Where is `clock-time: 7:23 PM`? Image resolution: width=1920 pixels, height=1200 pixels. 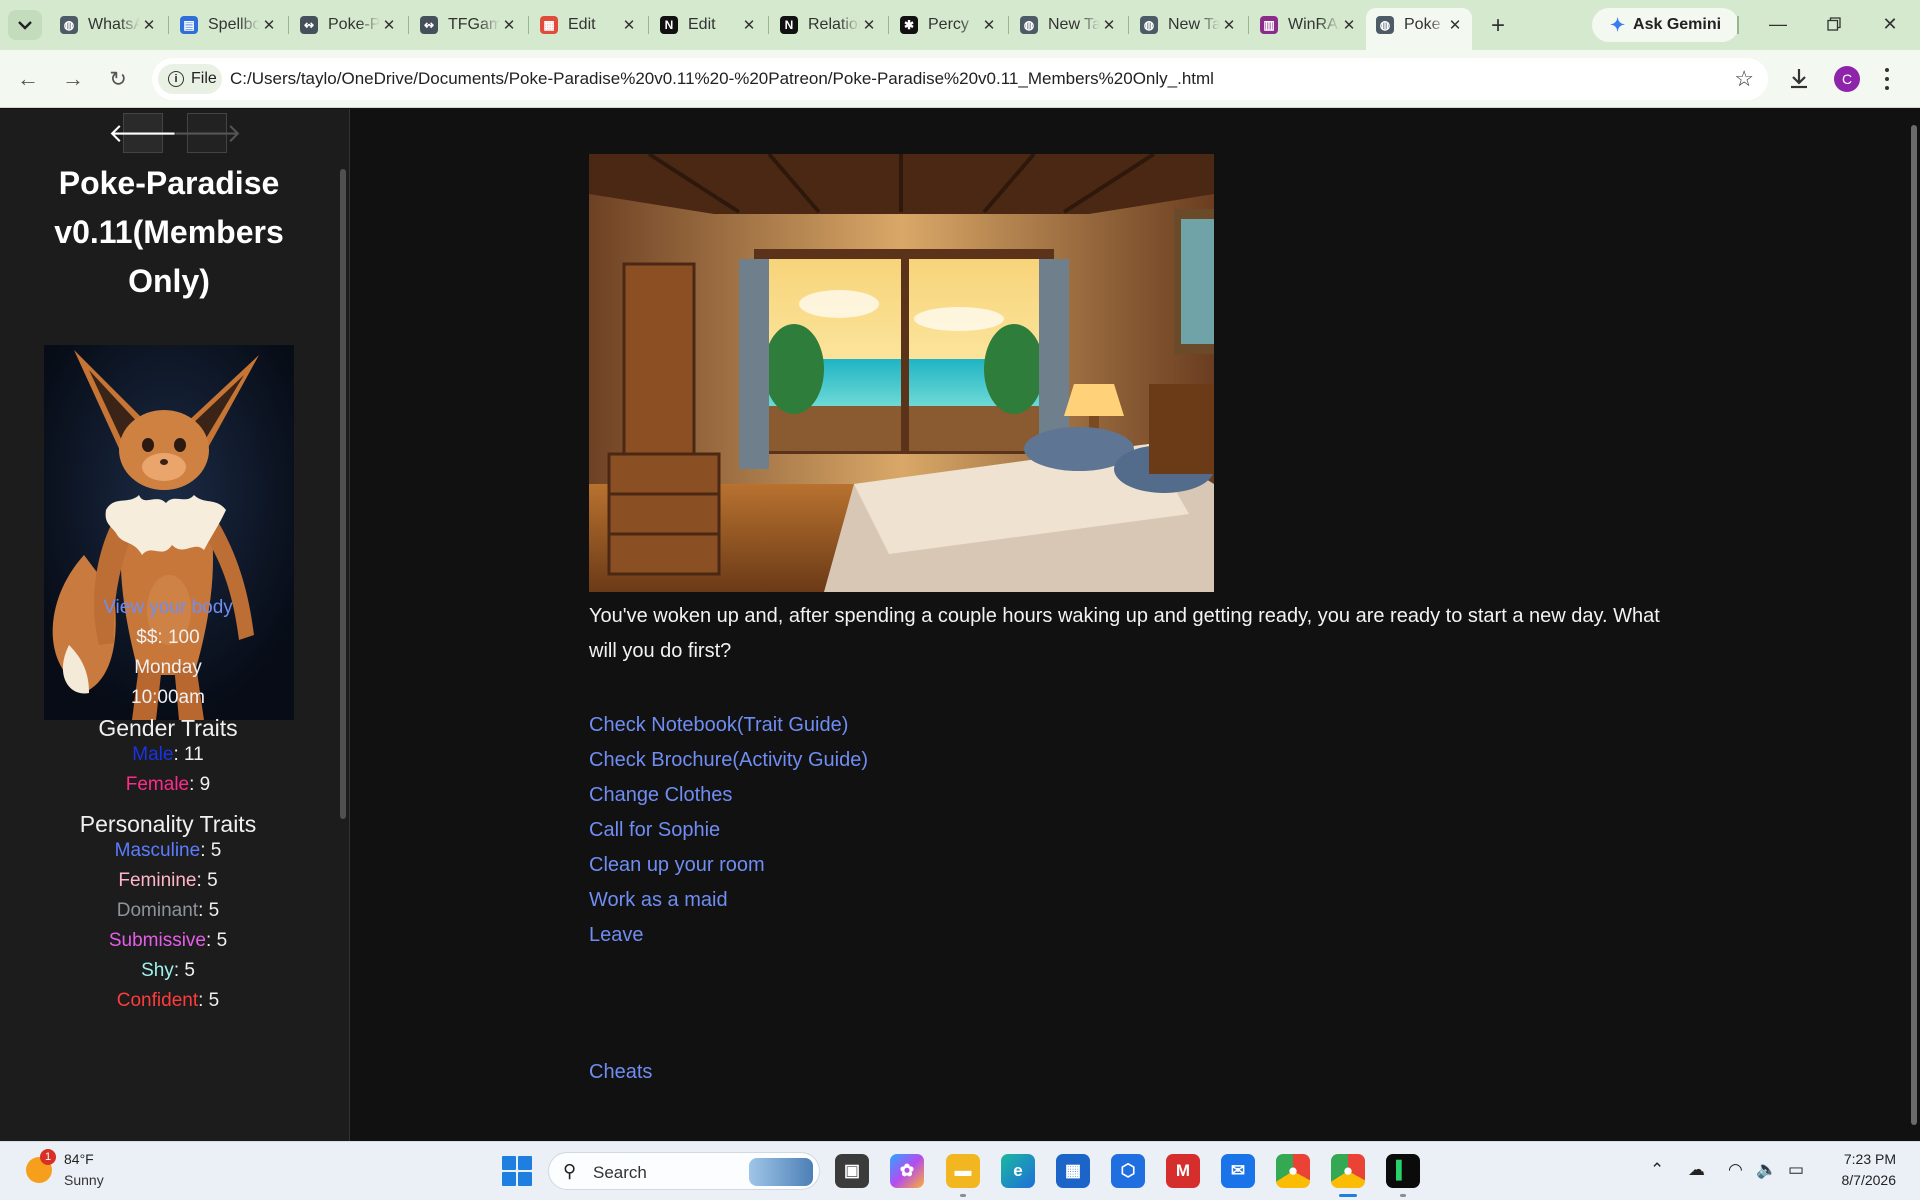
clock-time: 7:23 PM is located at coordinates (1868, 1159).